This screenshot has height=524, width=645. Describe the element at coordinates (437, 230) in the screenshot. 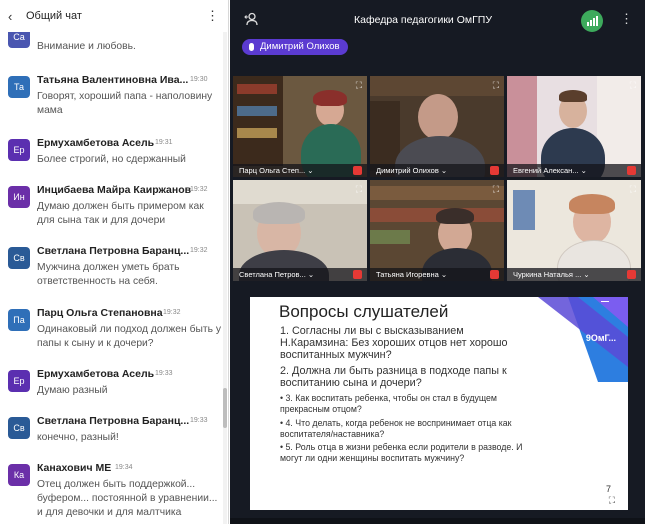

I see `video-tile: ⛶ Татьяна Игоревна ⌄` at that location.